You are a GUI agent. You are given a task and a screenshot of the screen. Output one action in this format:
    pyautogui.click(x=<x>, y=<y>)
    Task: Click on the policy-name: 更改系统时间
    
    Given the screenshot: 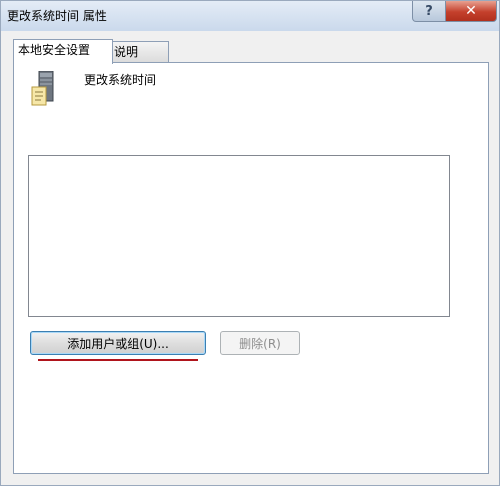 What is the action you would take?
    pyautogui.click(x=120, y=80)
    